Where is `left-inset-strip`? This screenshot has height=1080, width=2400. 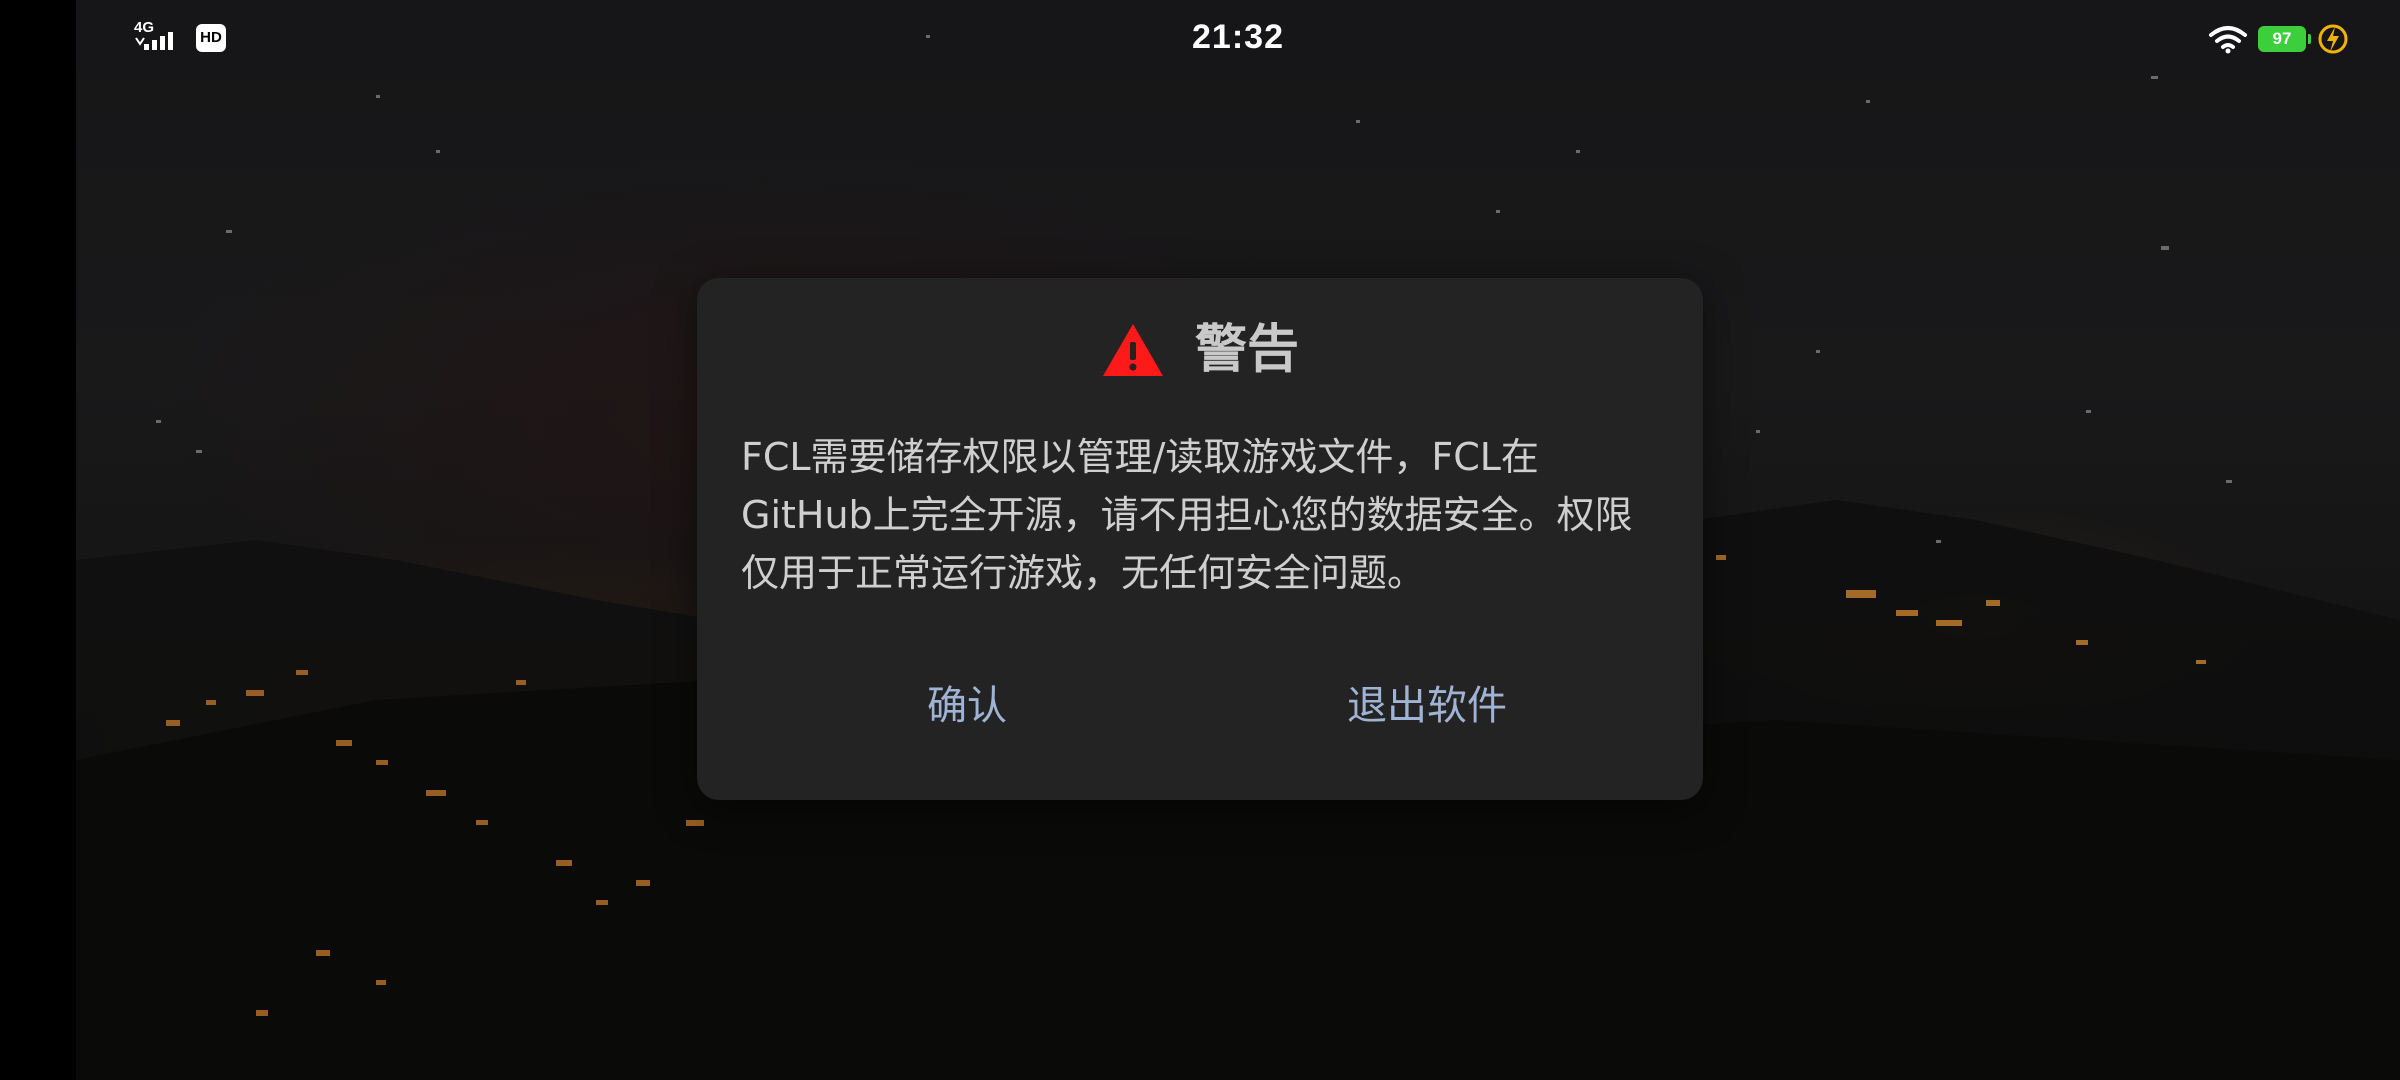
left-inset-strip is located at coordinates (38, 540).